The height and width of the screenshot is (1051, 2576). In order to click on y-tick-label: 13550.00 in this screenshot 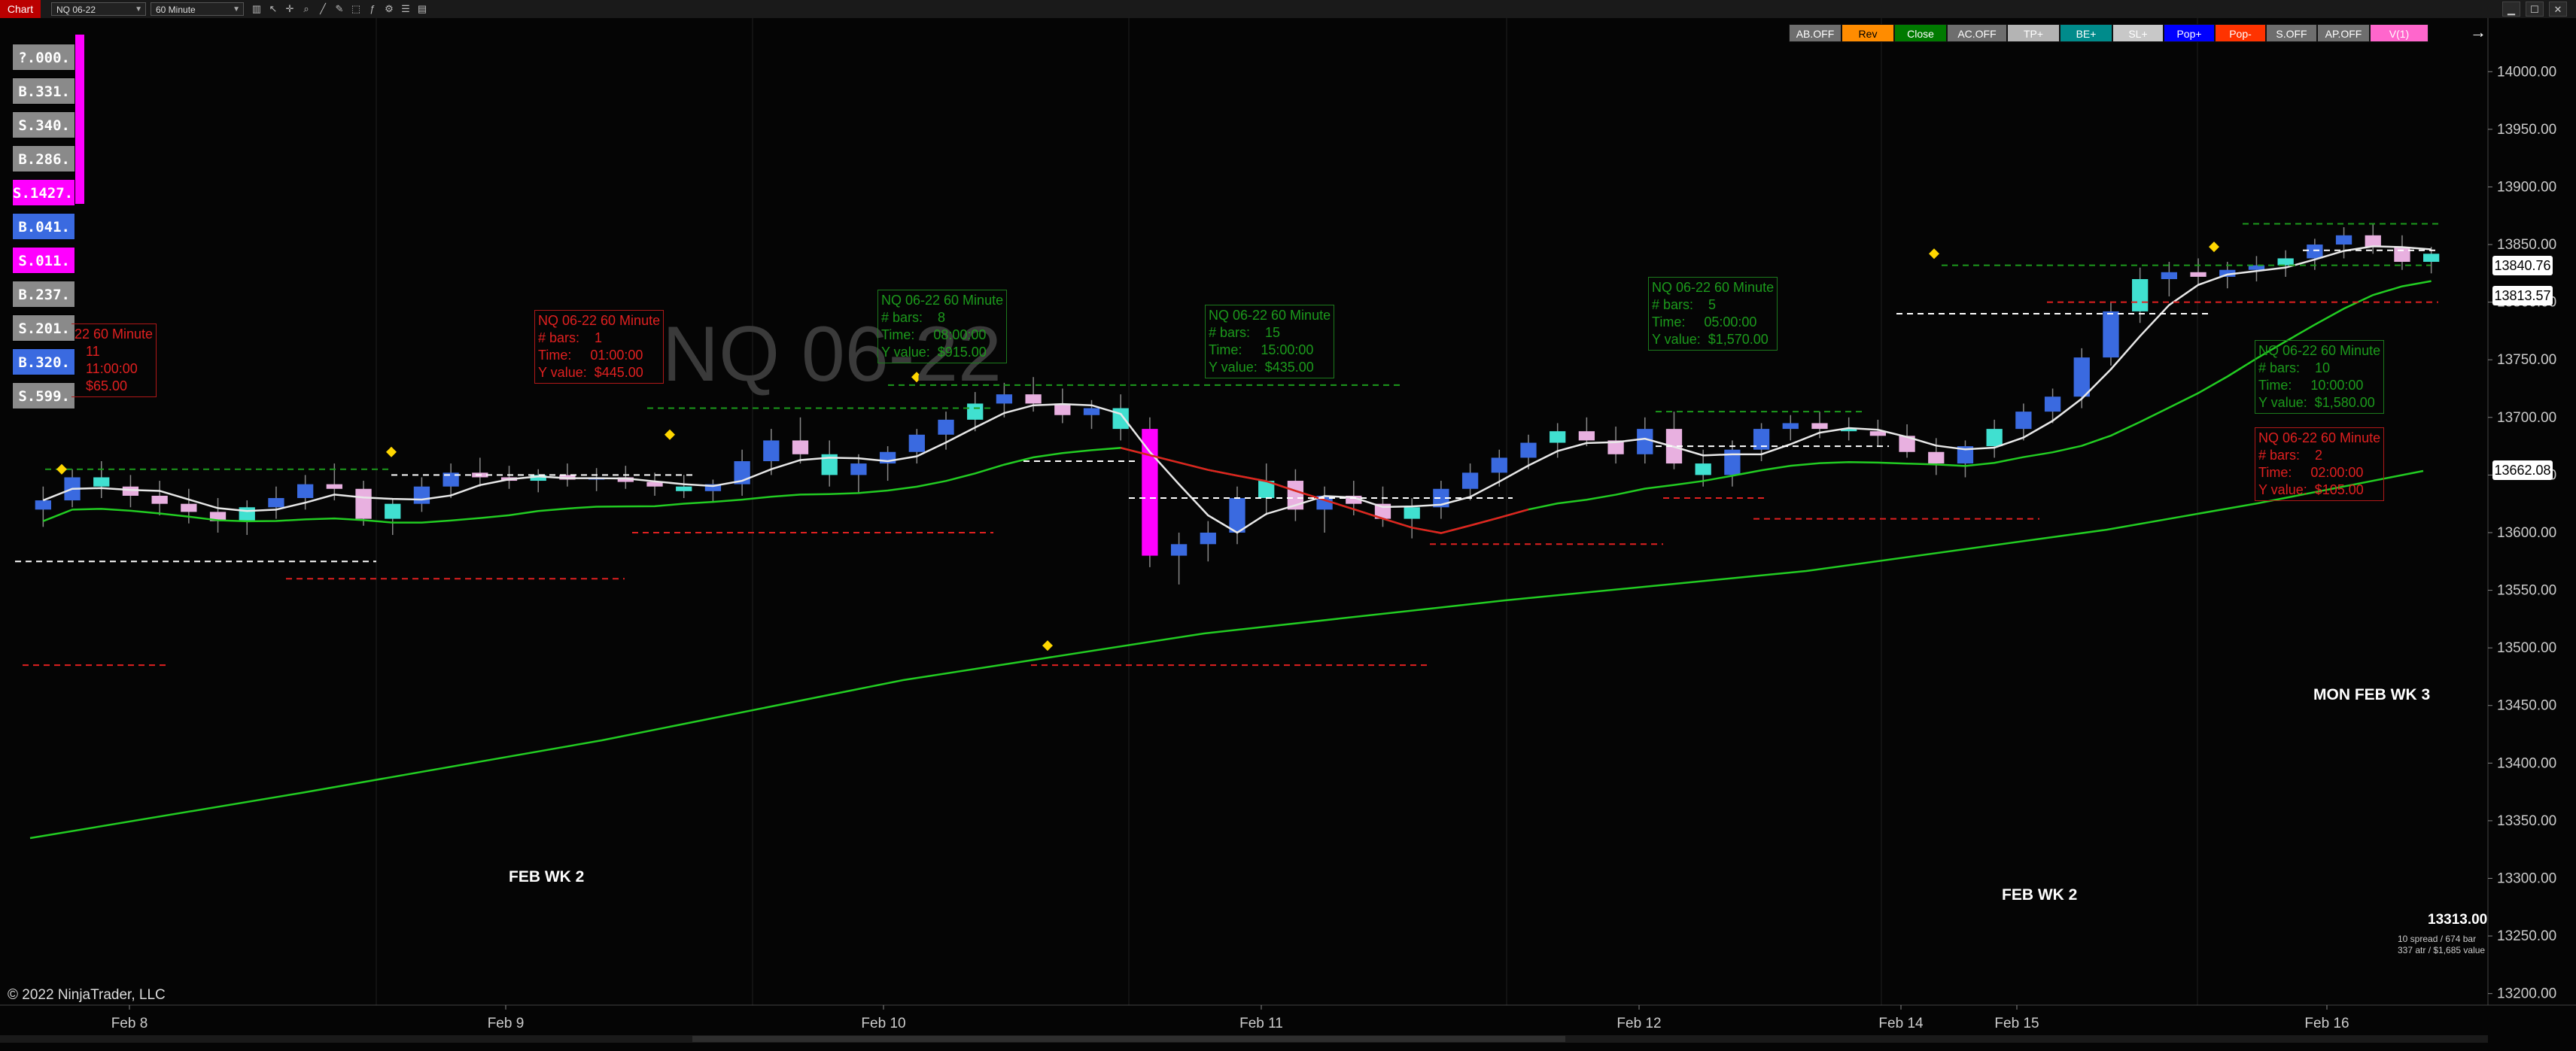, I will do `click(2526, 591)`.